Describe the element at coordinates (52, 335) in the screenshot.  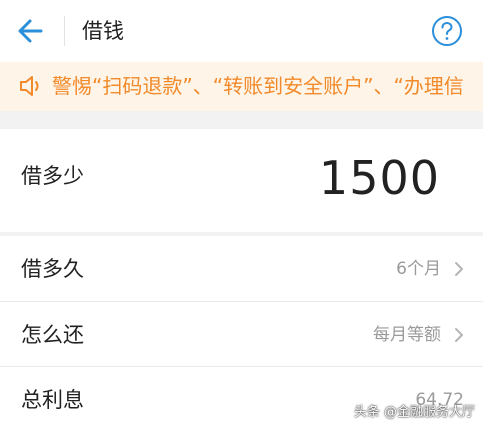
I see `repayment-method-label: 怎么还` at that location.